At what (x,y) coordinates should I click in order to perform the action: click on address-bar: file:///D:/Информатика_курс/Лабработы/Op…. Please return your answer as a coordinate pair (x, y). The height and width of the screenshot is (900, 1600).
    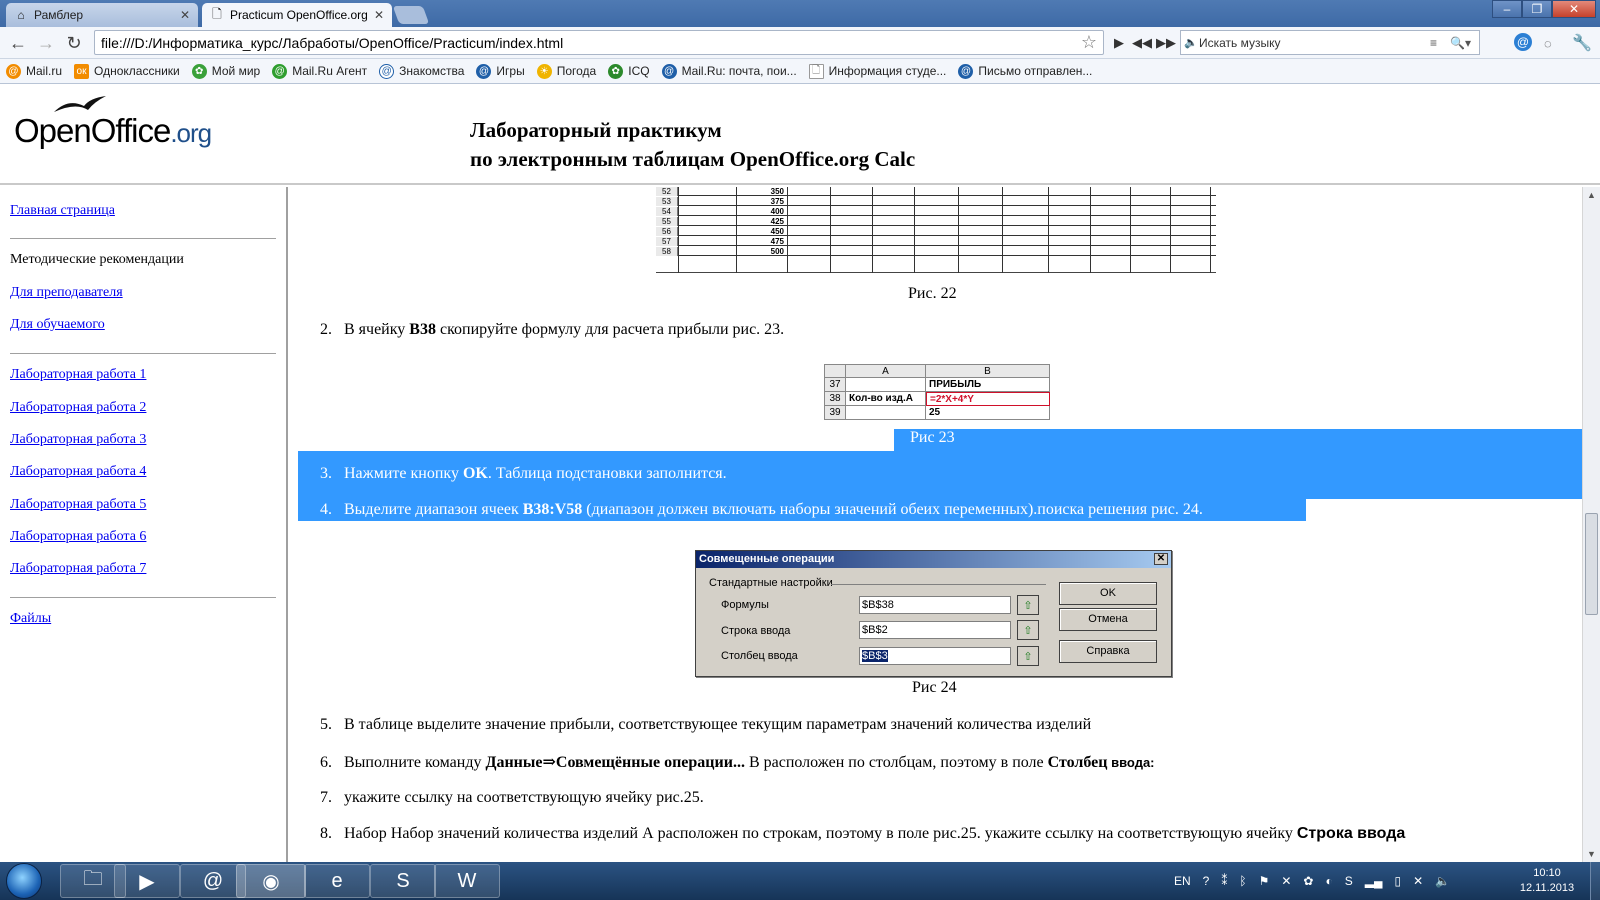
    Looking at the image, I should click on (599, 42).